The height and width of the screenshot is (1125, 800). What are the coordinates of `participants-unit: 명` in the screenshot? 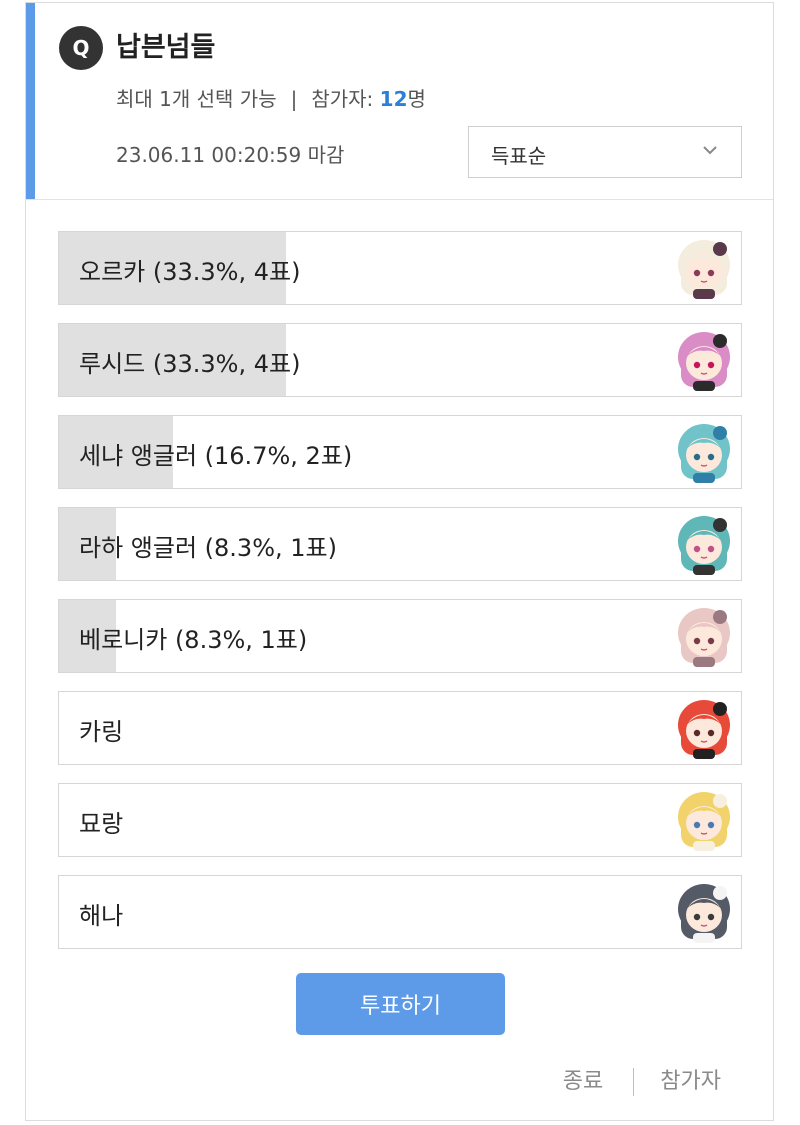 It's located at (416, 99).